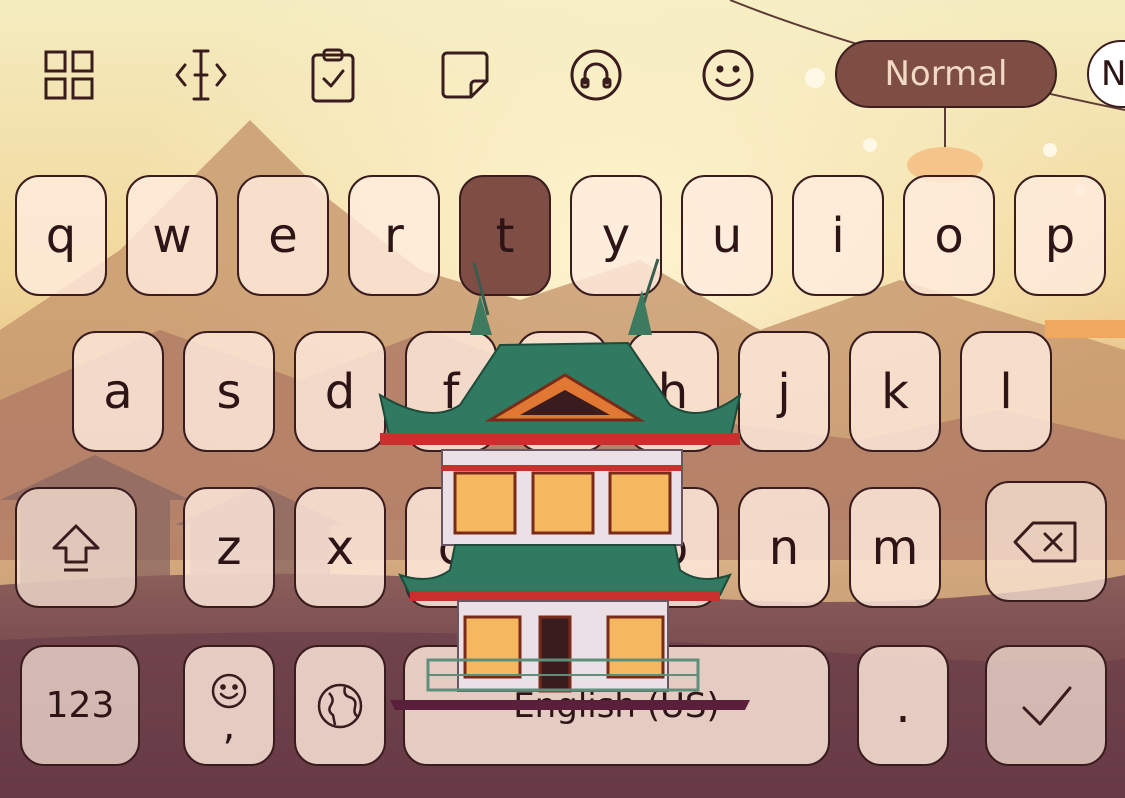 Image resolution: width=1125 pixels, height=798 pixels. I want to click on shift-icon, so click(76, 547).